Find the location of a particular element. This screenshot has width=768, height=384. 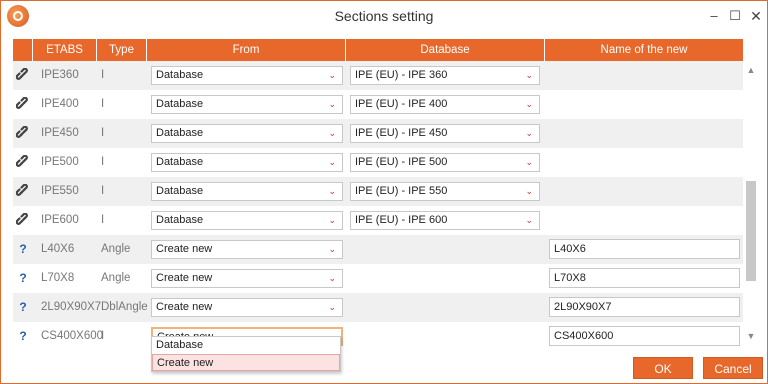

database-select-value: IPE (EU) - IPE 600 is located at coordinates (401, 220).